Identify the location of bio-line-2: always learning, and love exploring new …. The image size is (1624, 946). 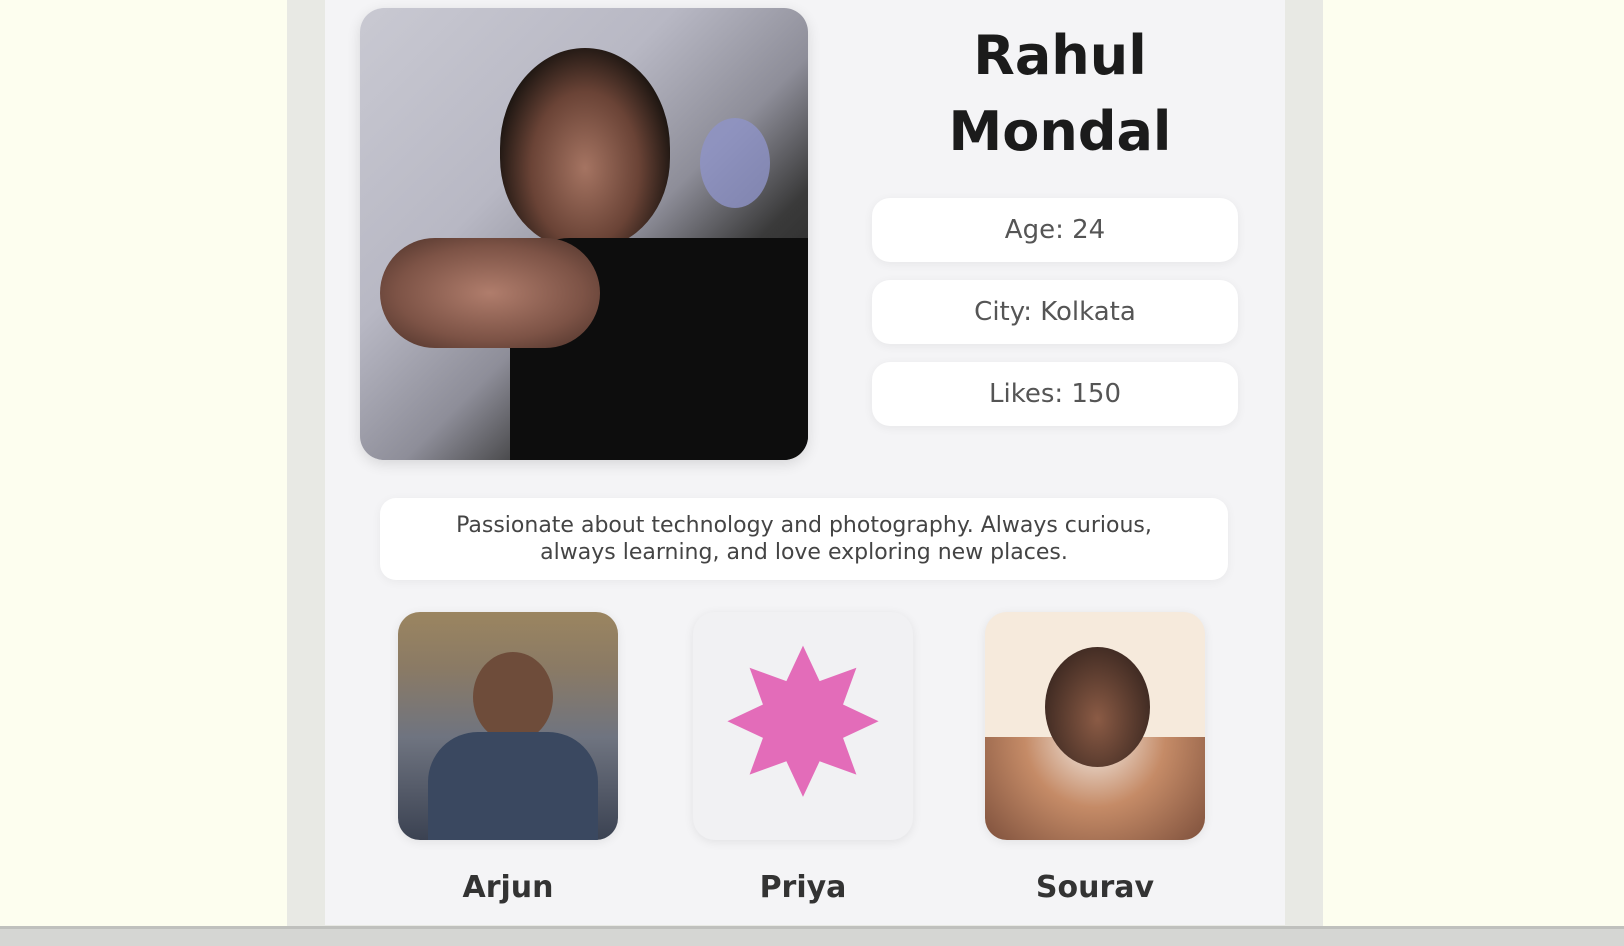
(804, 552).